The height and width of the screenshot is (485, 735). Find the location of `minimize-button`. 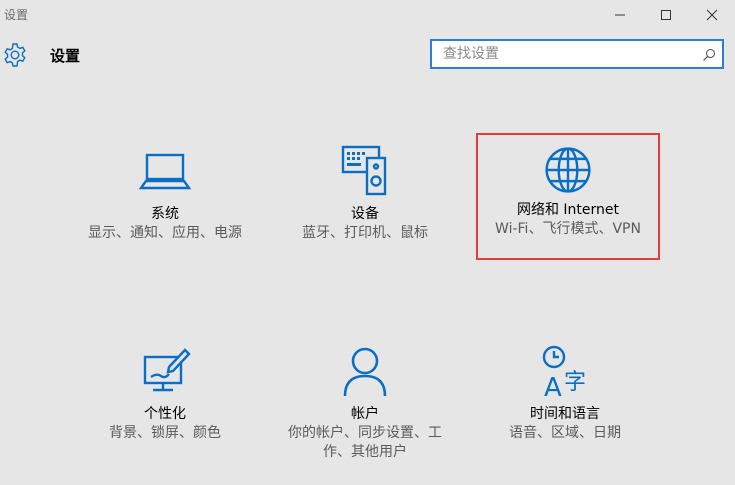

minimize-button is located at coordinates (620, 15).